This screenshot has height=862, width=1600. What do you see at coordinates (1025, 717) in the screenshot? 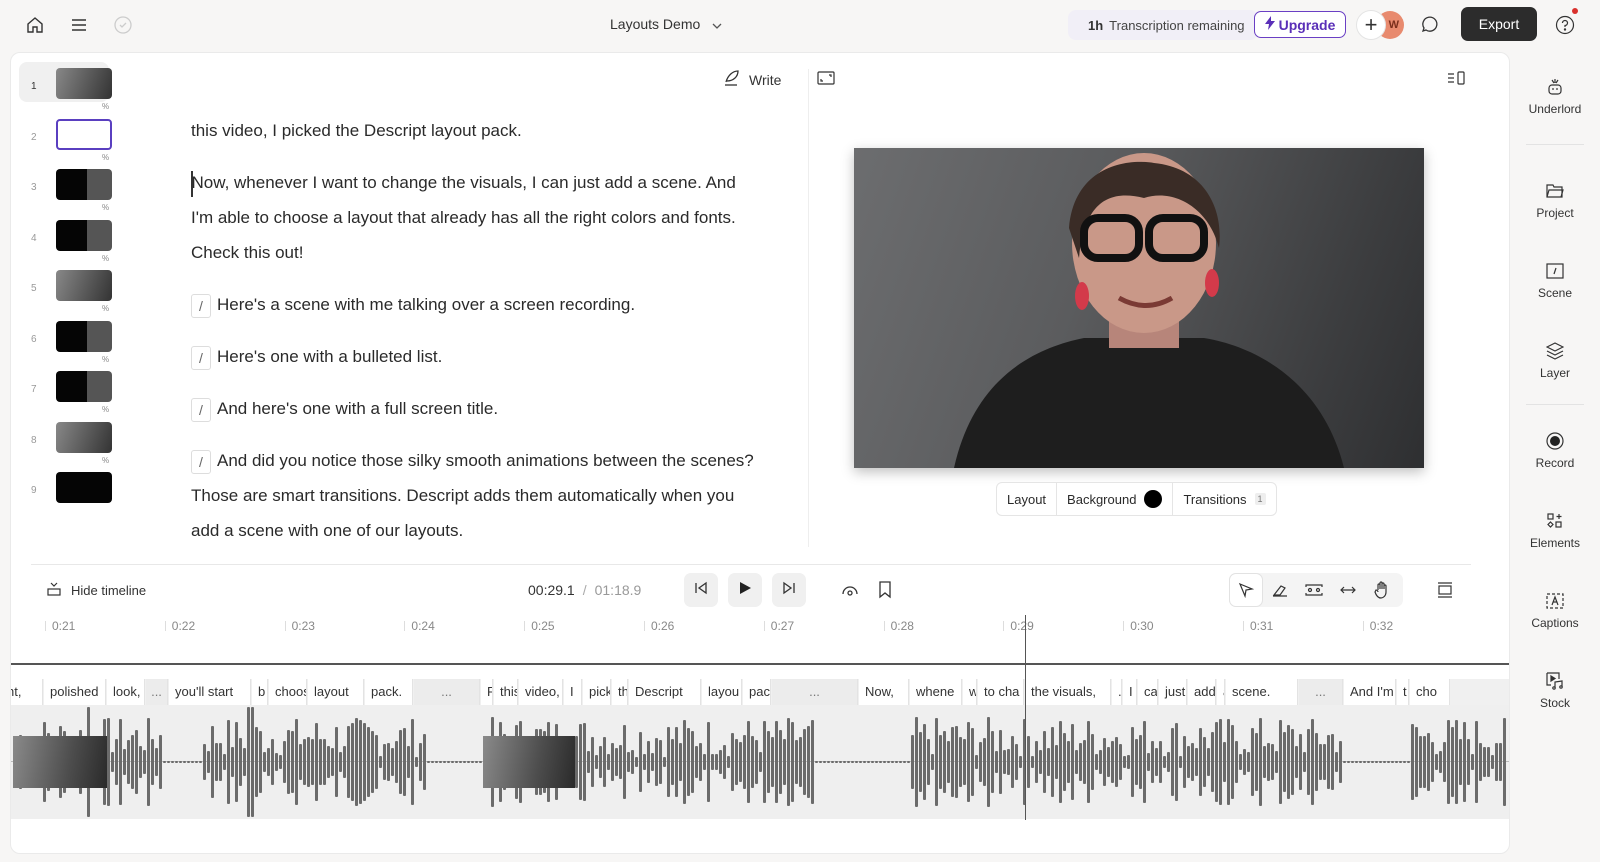
I see `playhead` at bounding box center [1025, 717].